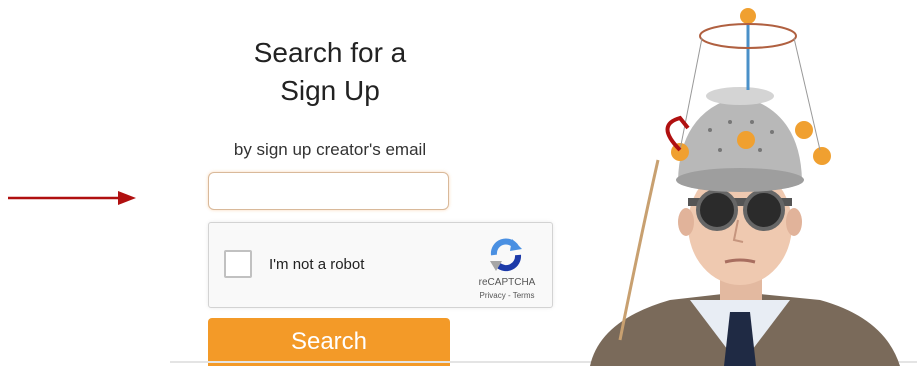 The image size is (917, 366). What do you see at coordinates (506, 255) in the screenshot?
I see `recaptcha-logo-icon` at bounding box center [506, 255].